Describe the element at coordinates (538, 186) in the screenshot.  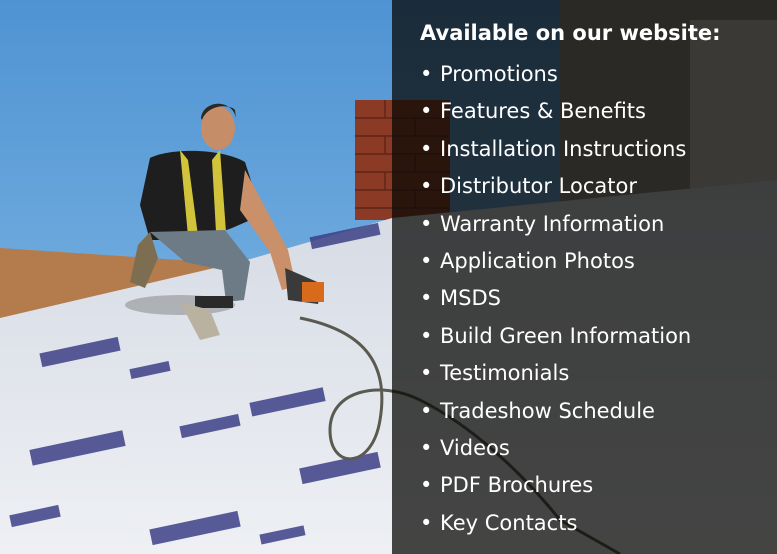
I see `list-item-label: Distributor Locator` at that location.